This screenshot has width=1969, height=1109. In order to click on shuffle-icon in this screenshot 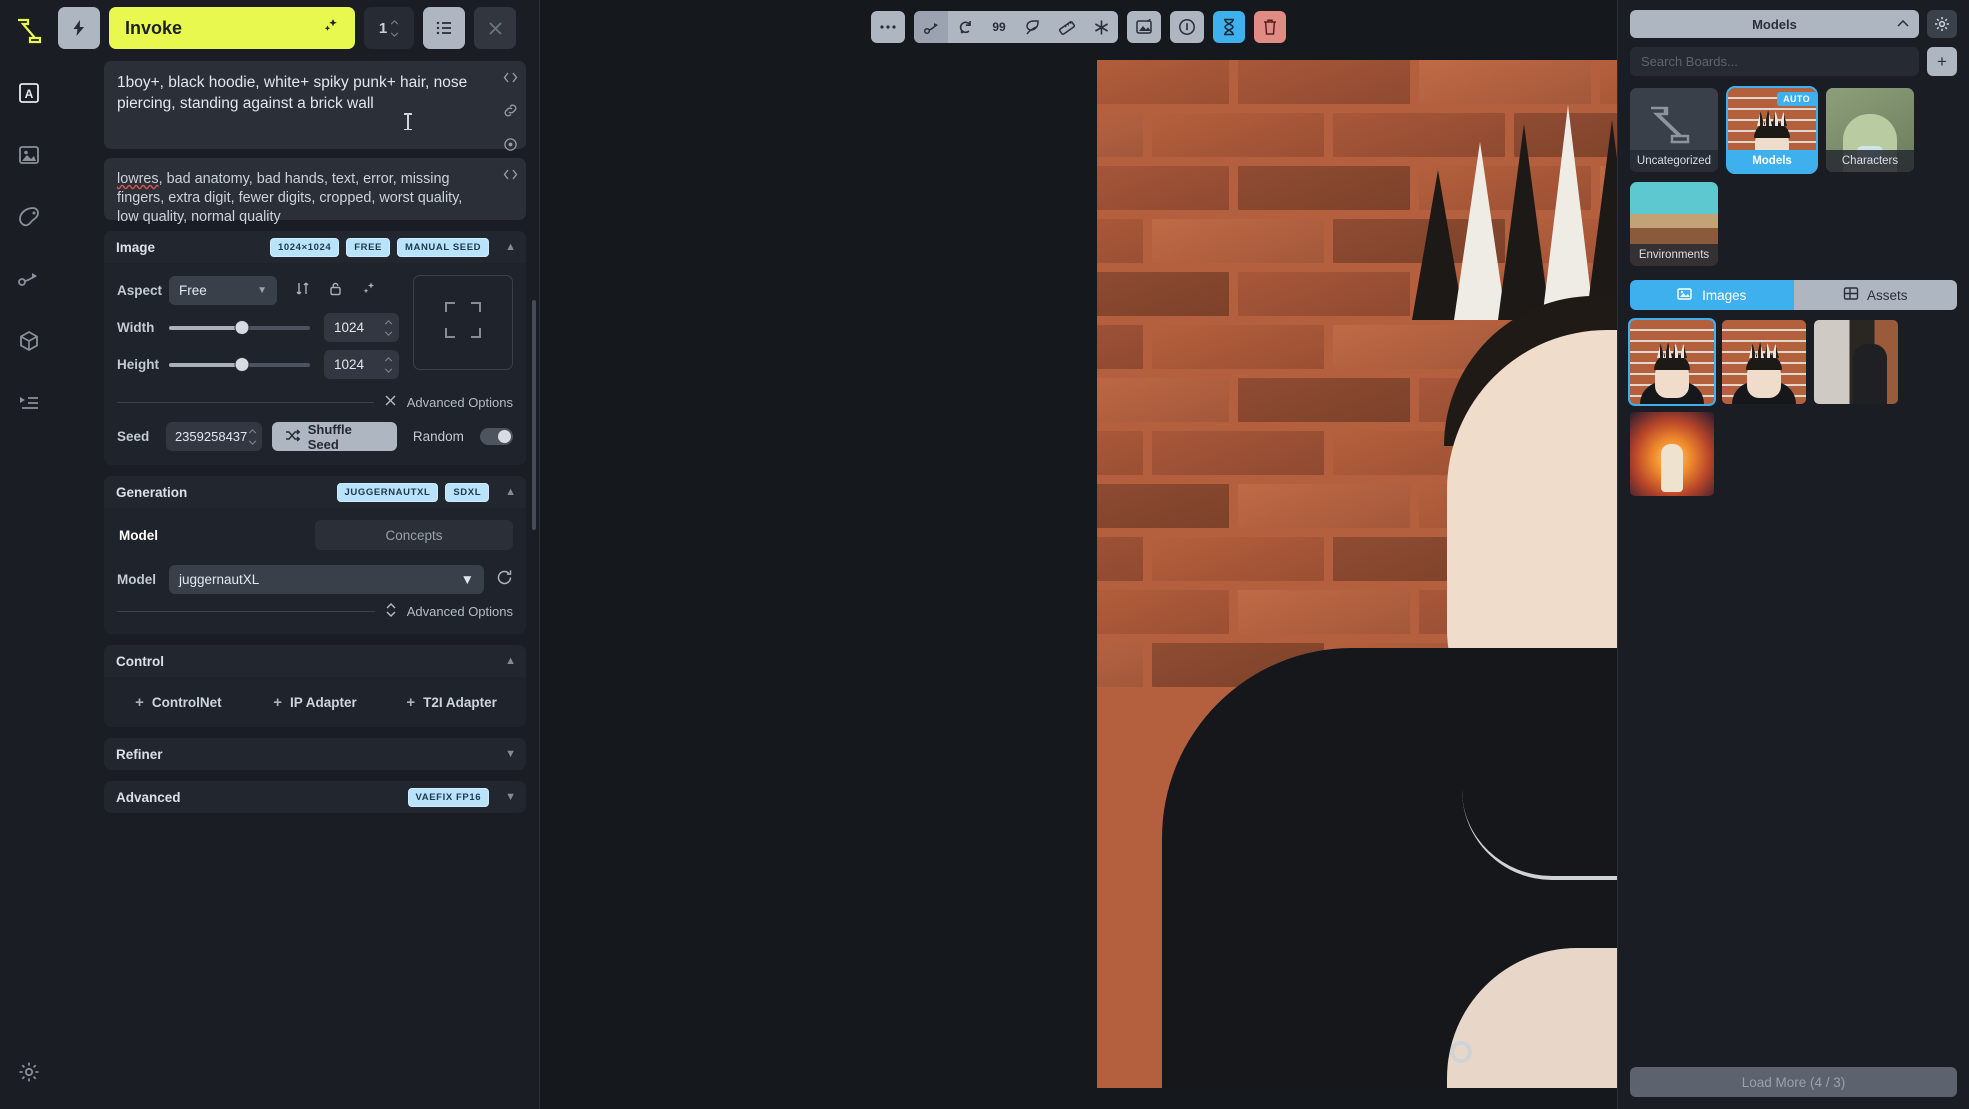, I will do `click(293, 436)`.